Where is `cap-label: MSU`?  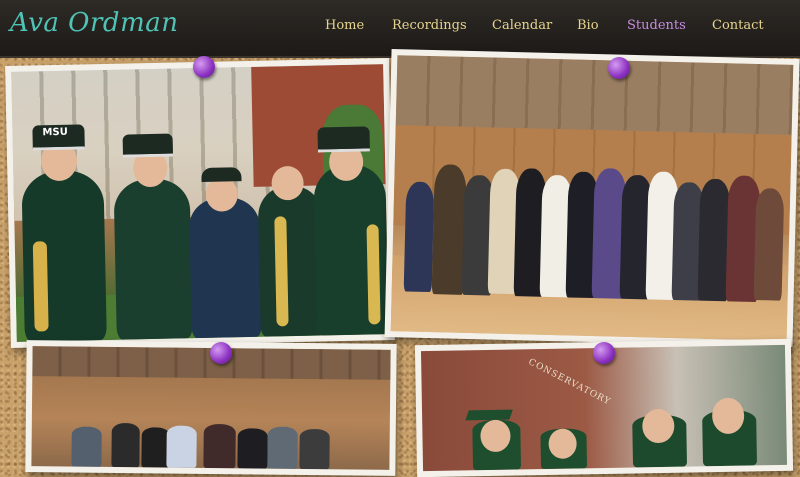 cap-label: MSU is located at coordinates (55, 132).